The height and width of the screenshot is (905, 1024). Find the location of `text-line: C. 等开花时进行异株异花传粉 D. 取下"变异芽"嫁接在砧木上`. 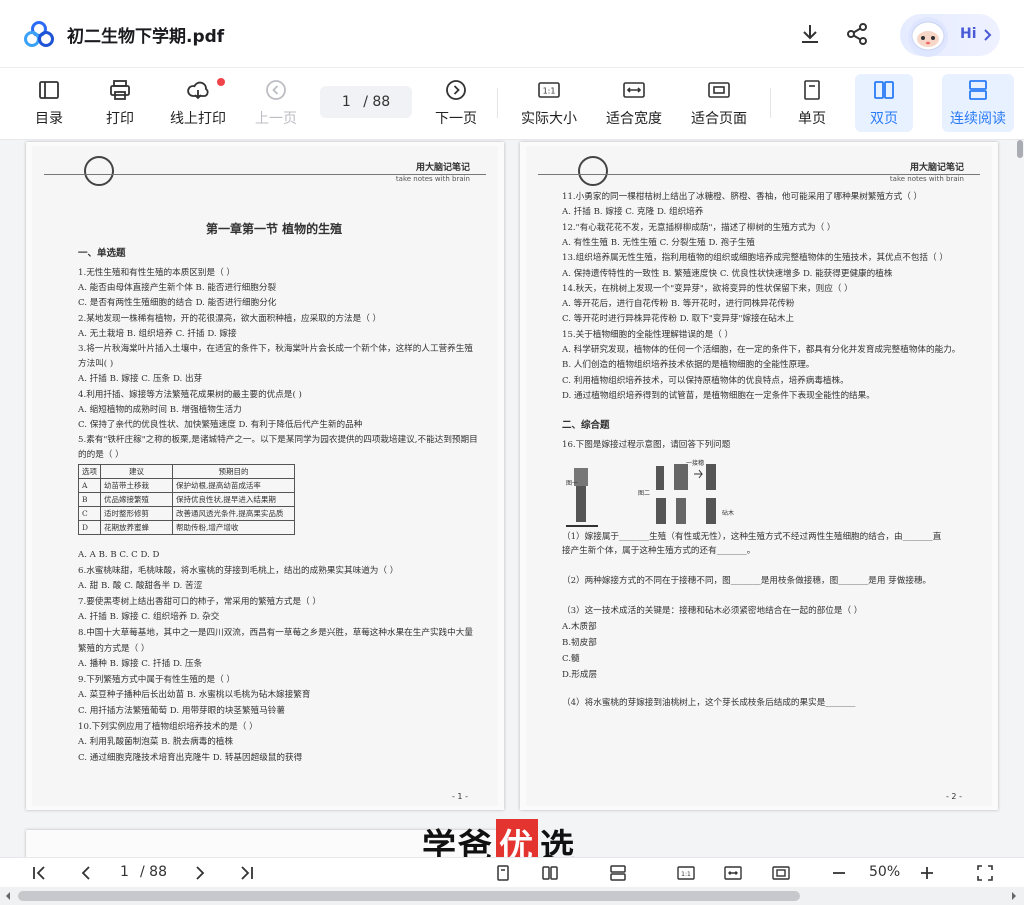

text-line: C. 等开花时进行异株异花传粉 D. 取下"变异芽"嫁接在砧木上 is located at coordinates (678, 319).